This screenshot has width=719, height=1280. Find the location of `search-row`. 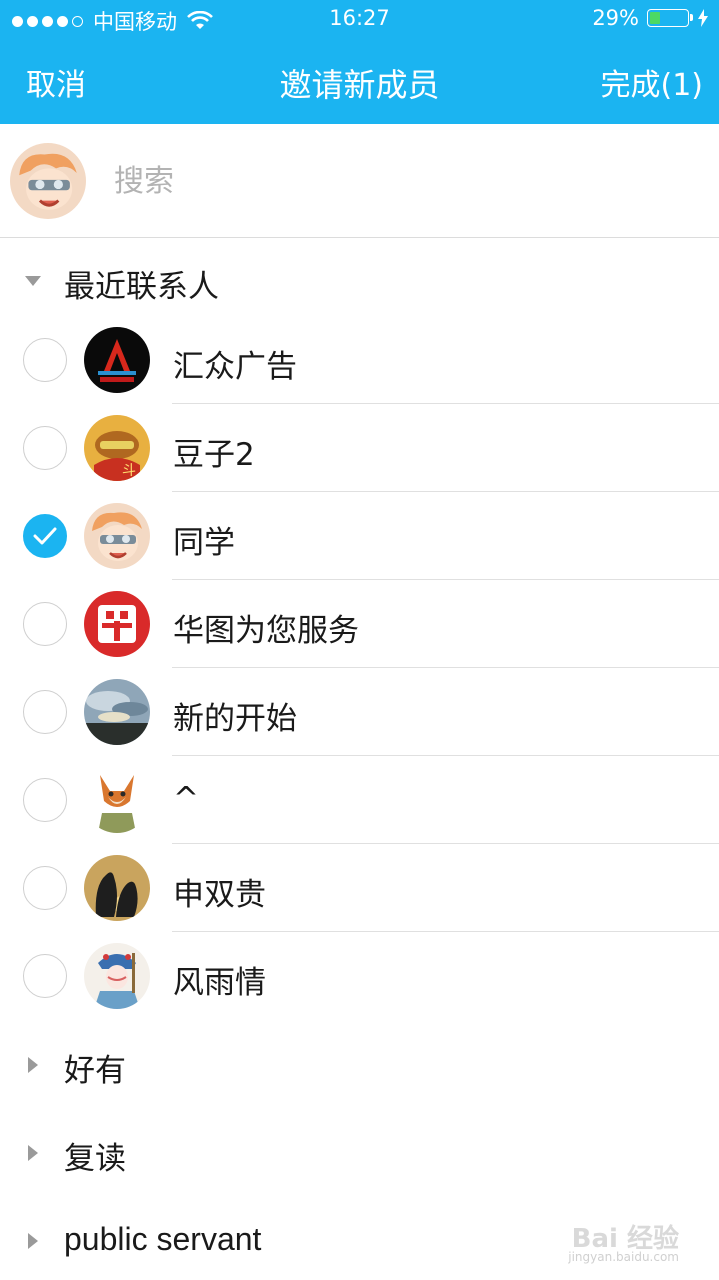

search-row is located at coordinates (359, 181).